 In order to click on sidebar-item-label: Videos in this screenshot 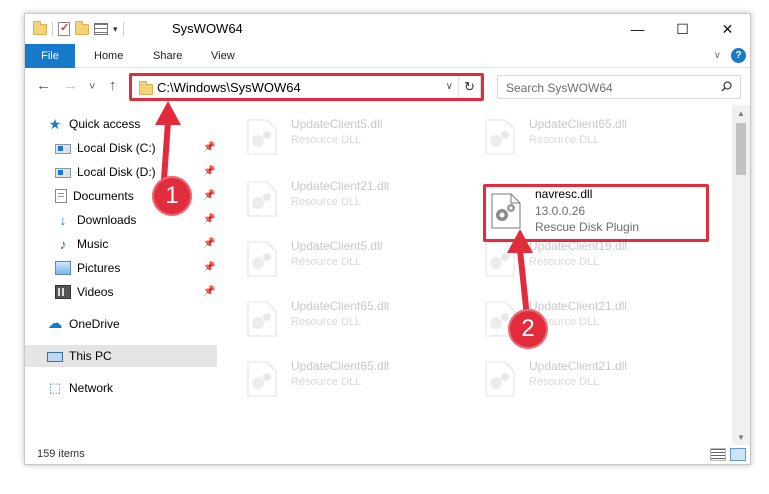, I will do `click(95, 292)`.